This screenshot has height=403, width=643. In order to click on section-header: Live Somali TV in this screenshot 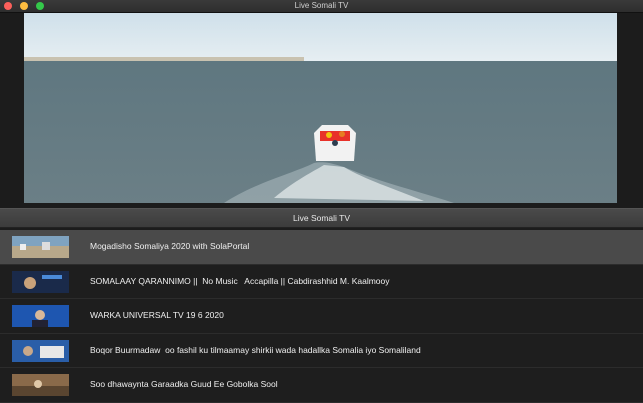, I will do `click(321, 218)`.